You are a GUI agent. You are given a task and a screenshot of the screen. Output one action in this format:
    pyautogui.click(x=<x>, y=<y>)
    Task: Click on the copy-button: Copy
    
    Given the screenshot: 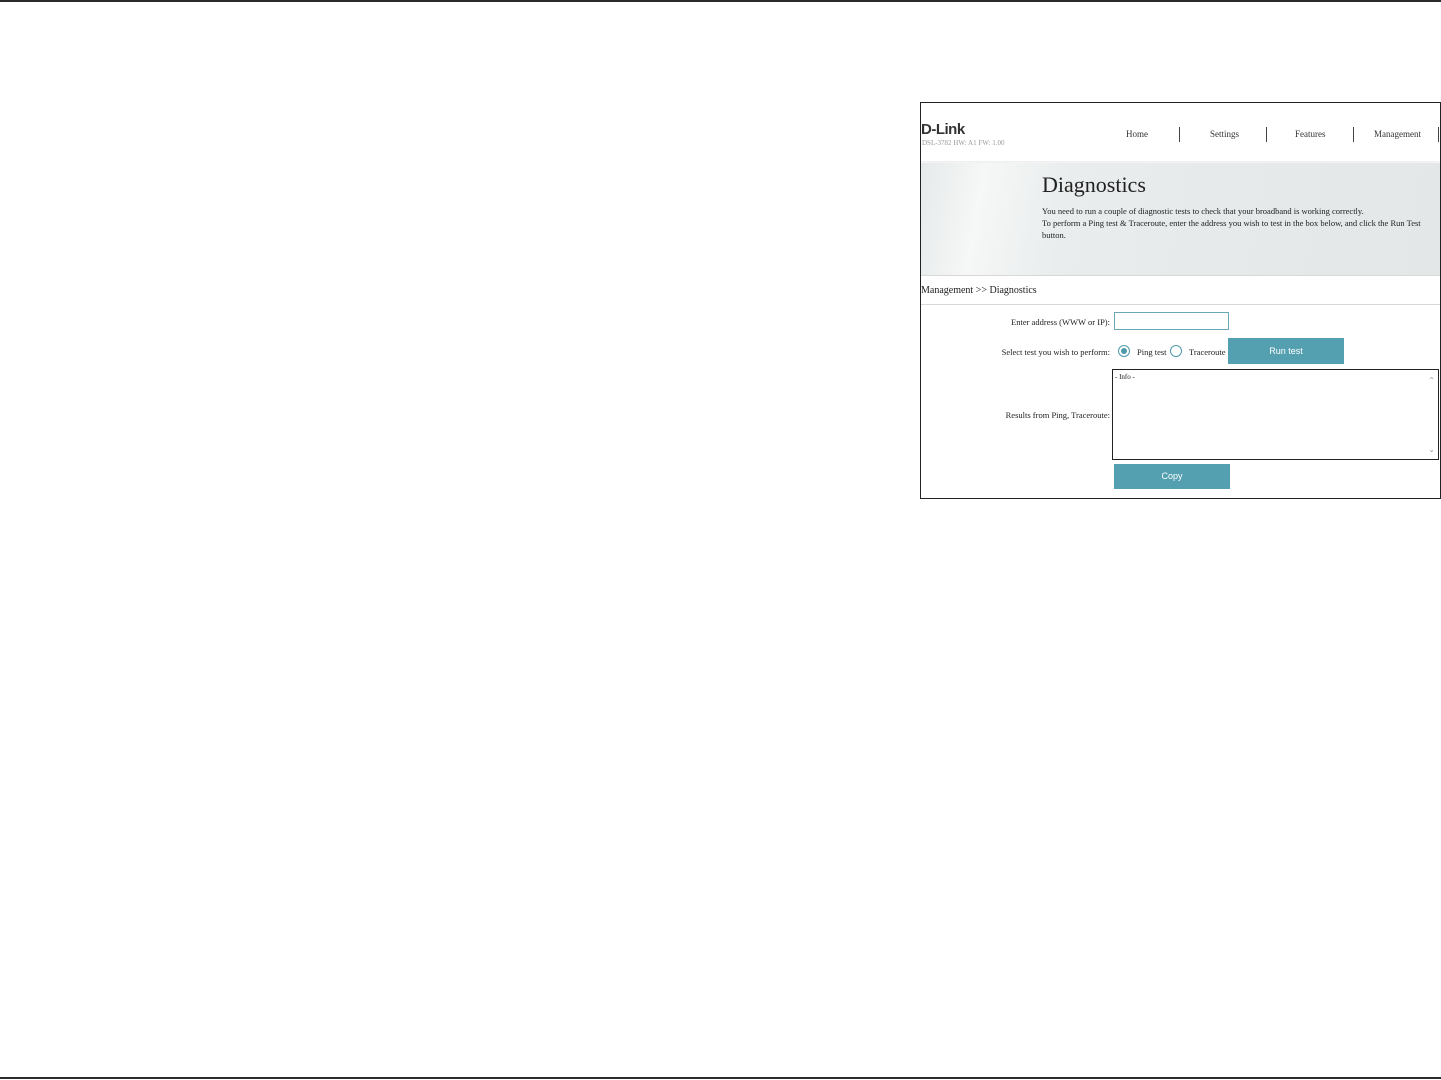 What is the action you would take?
    pyautogui.click(x=1172, y=476)
    